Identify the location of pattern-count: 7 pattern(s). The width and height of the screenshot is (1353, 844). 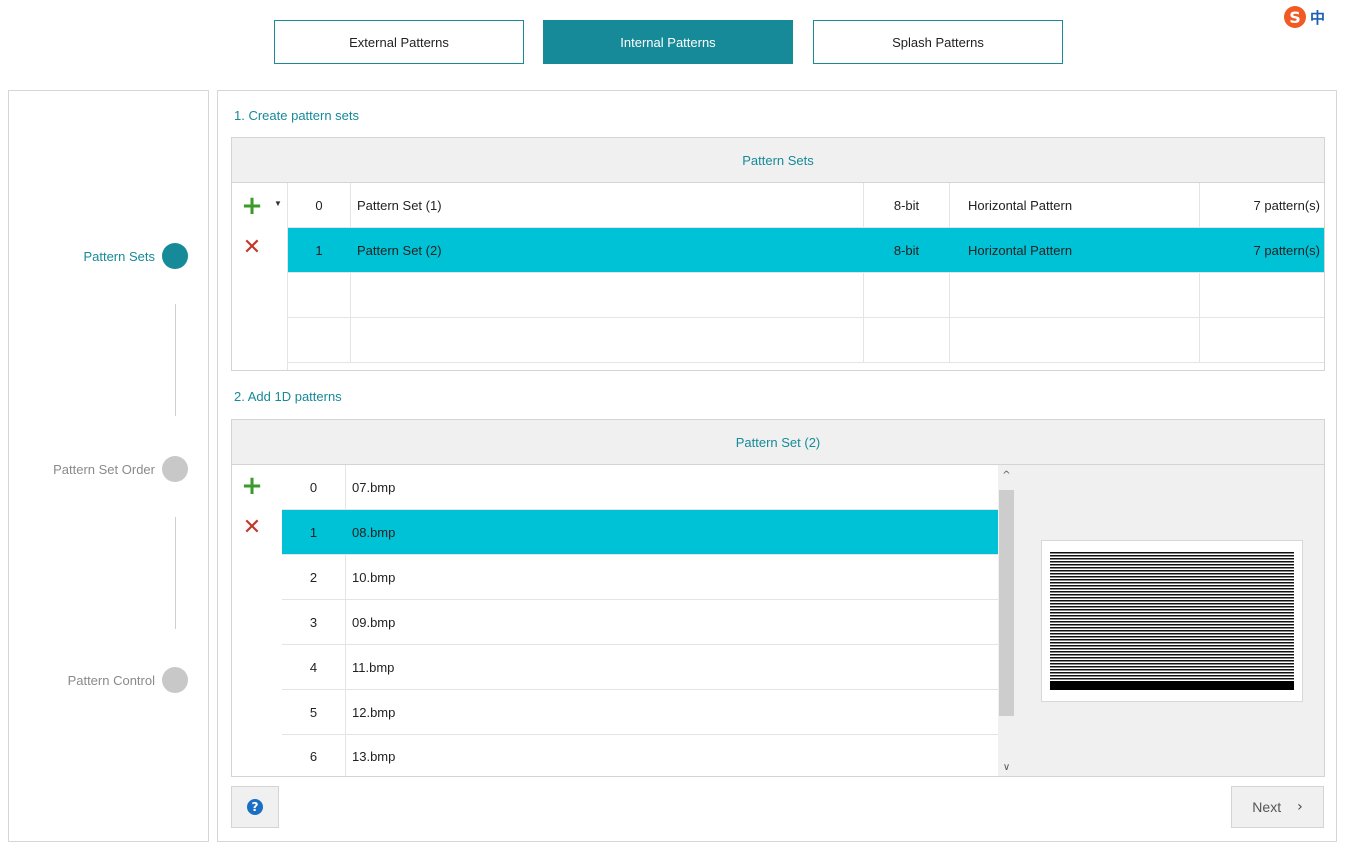
(1286, 205).